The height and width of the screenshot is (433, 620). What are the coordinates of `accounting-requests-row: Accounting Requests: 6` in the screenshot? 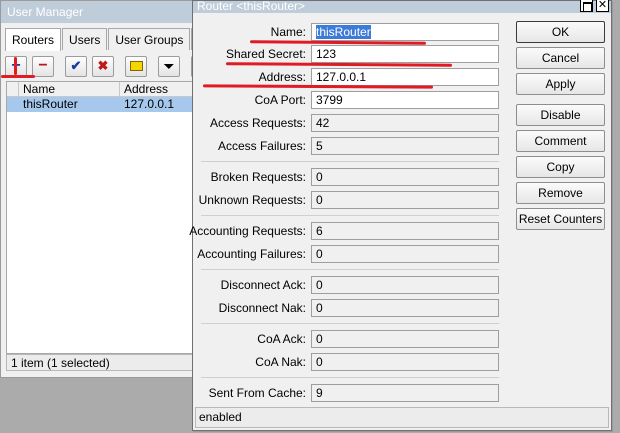 It's located at (346, 231).